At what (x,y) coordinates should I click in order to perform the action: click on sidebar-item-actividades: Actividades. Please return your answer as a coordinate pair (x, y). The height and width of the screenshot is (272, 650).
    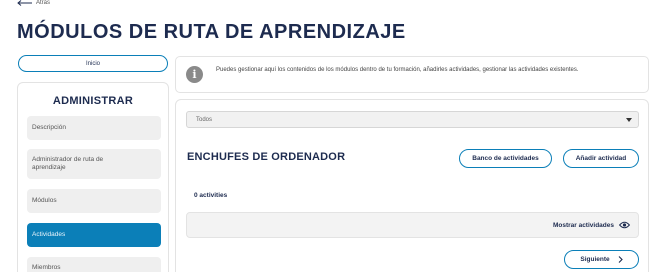
    Looking at the image, I should click on (94, 235).